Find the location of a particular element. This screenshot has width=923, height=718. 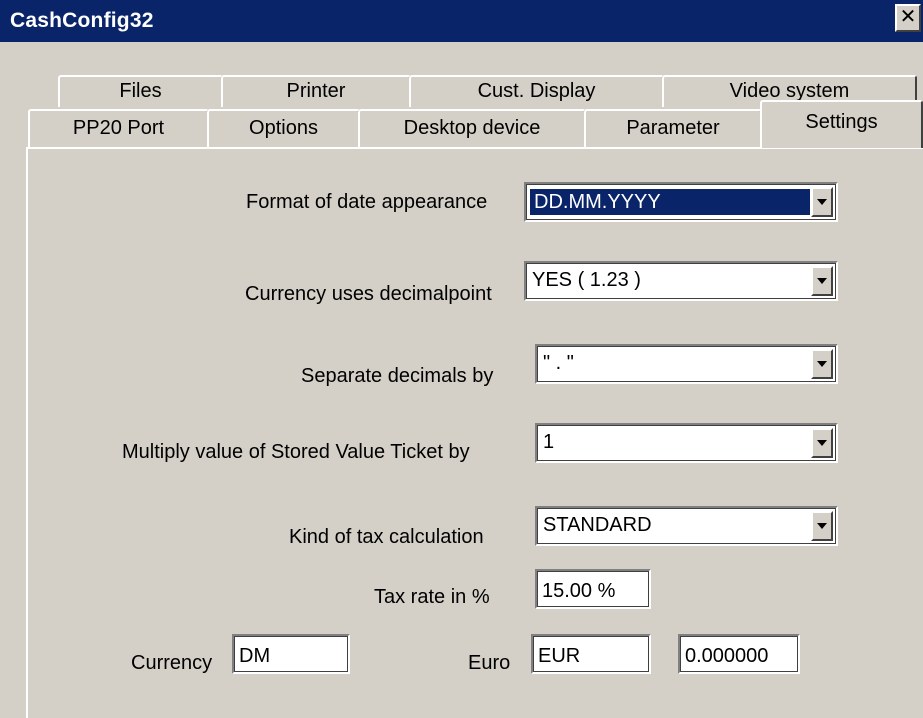

tax-rate-field is located at coordinates (593, 589).